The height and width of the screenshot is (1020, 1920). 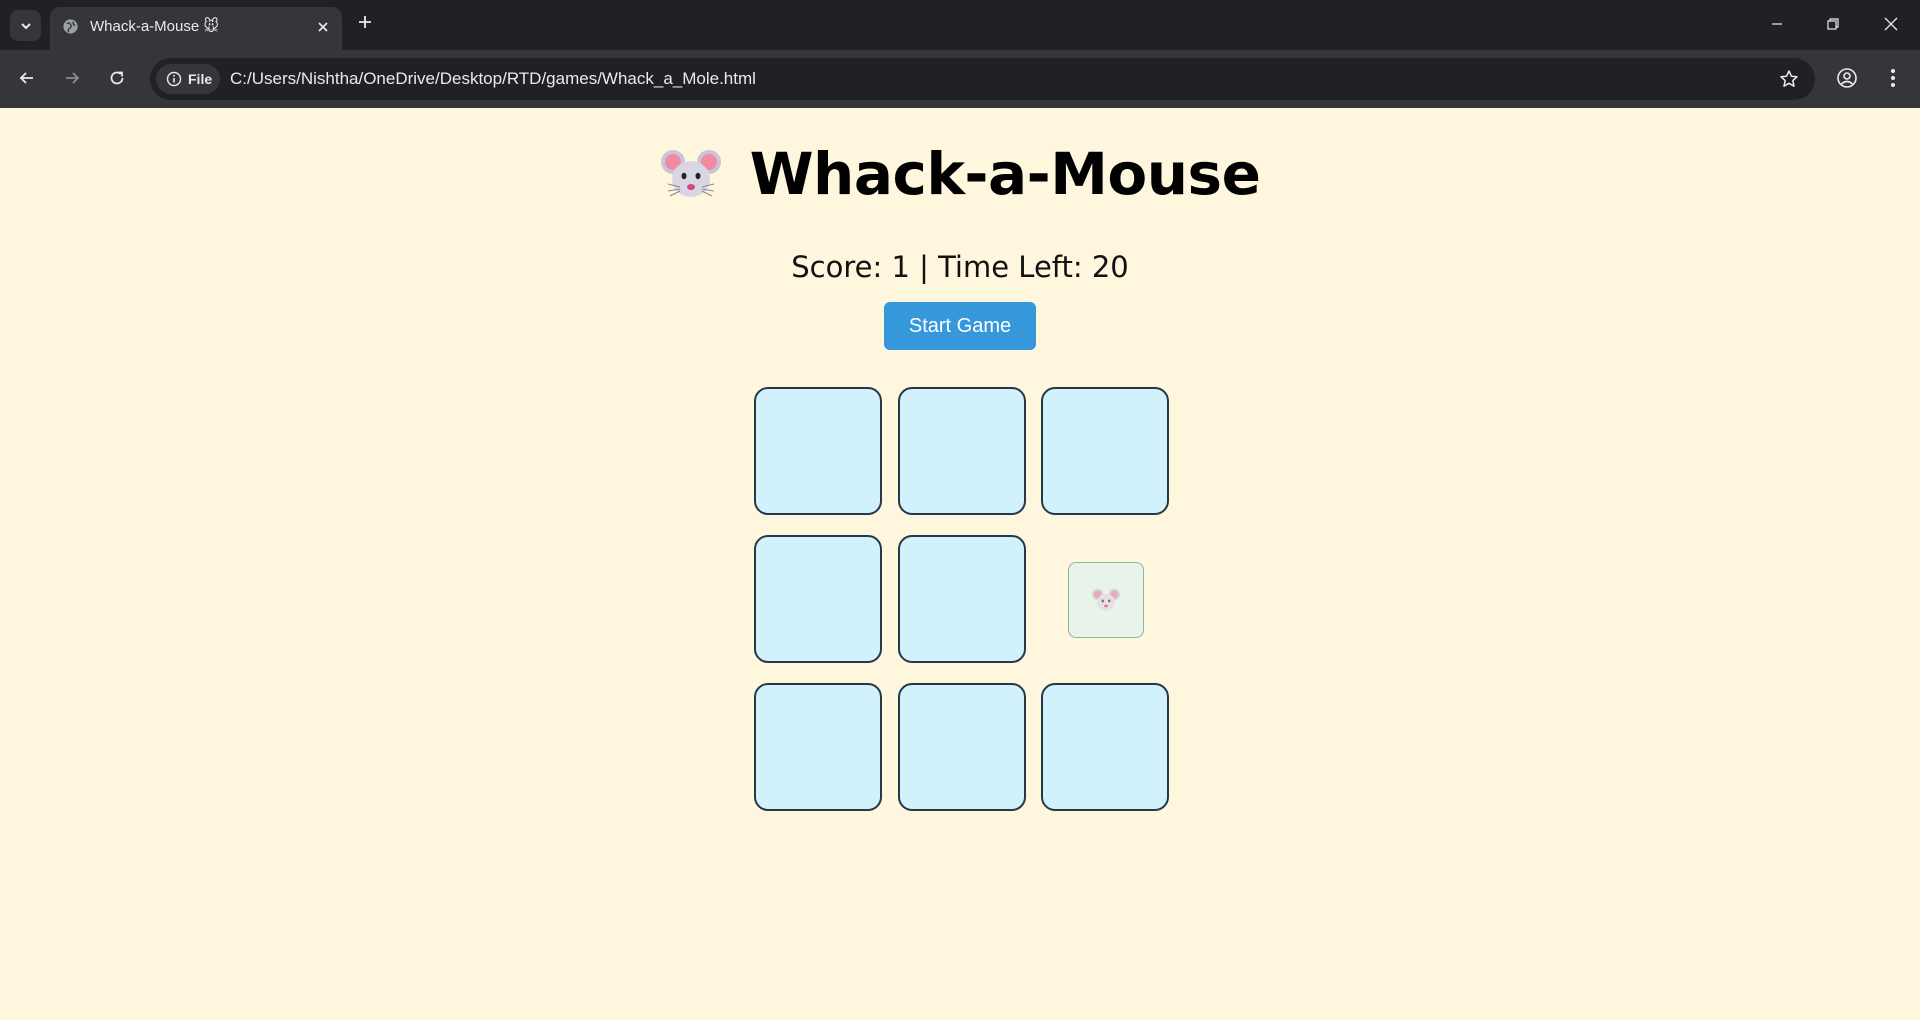 I want to click on minimize-button, so click(x=1777, y=24).